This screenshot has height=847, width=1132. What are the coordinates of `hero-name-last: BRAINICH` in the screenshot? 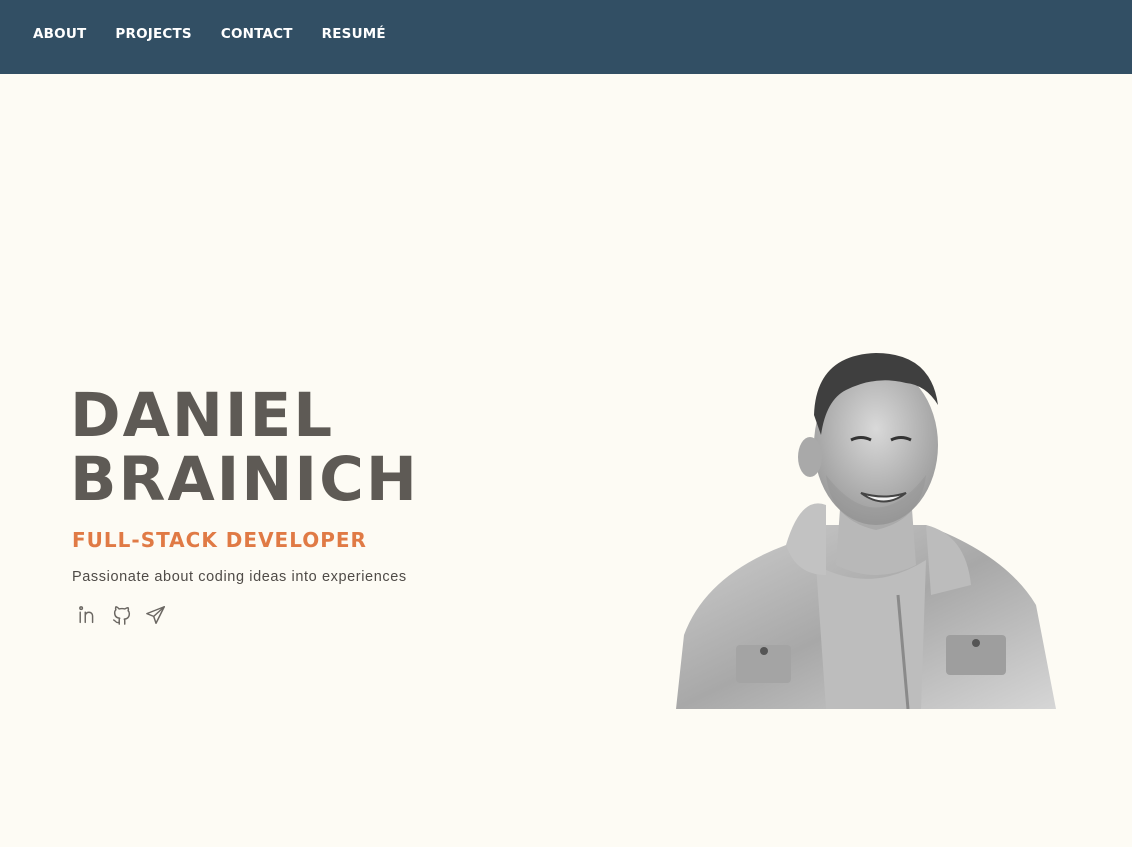 It's located at (244, 479).